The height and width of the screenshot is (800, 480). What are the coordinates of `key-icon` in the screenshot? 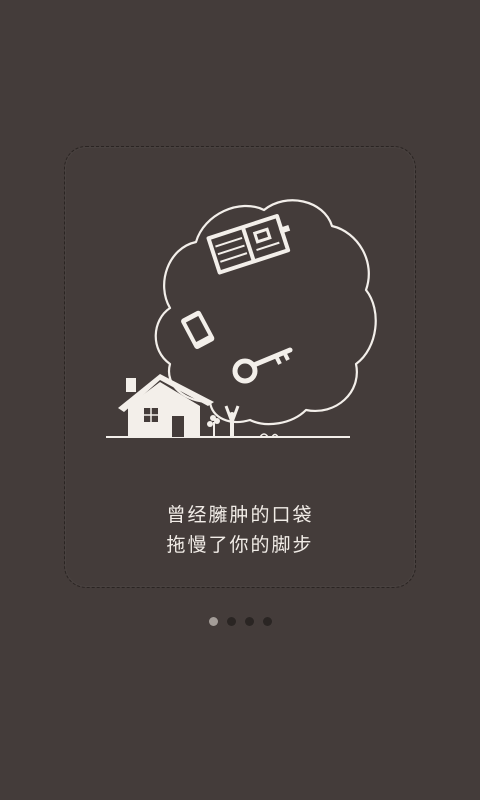 It's located at (262, 365).